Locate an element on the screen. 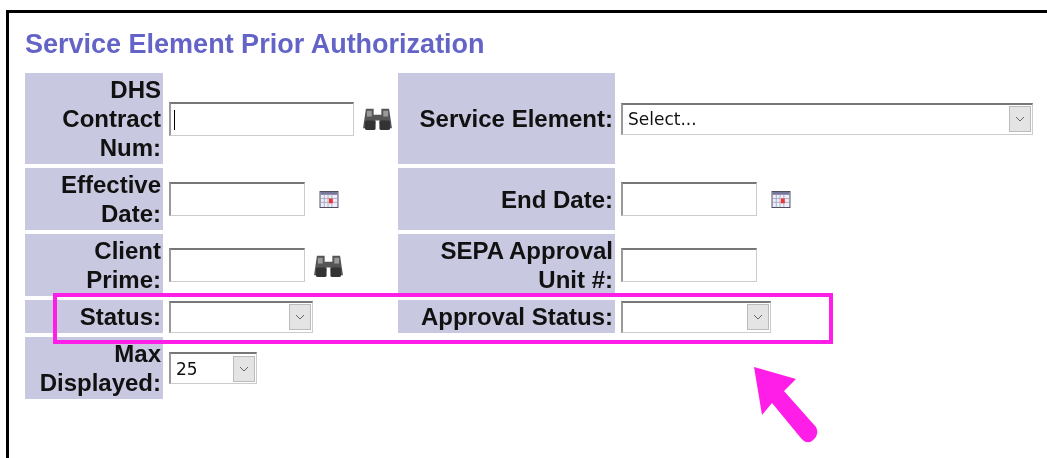  field-label: Approval Status: is located at coordinates (516, 316).